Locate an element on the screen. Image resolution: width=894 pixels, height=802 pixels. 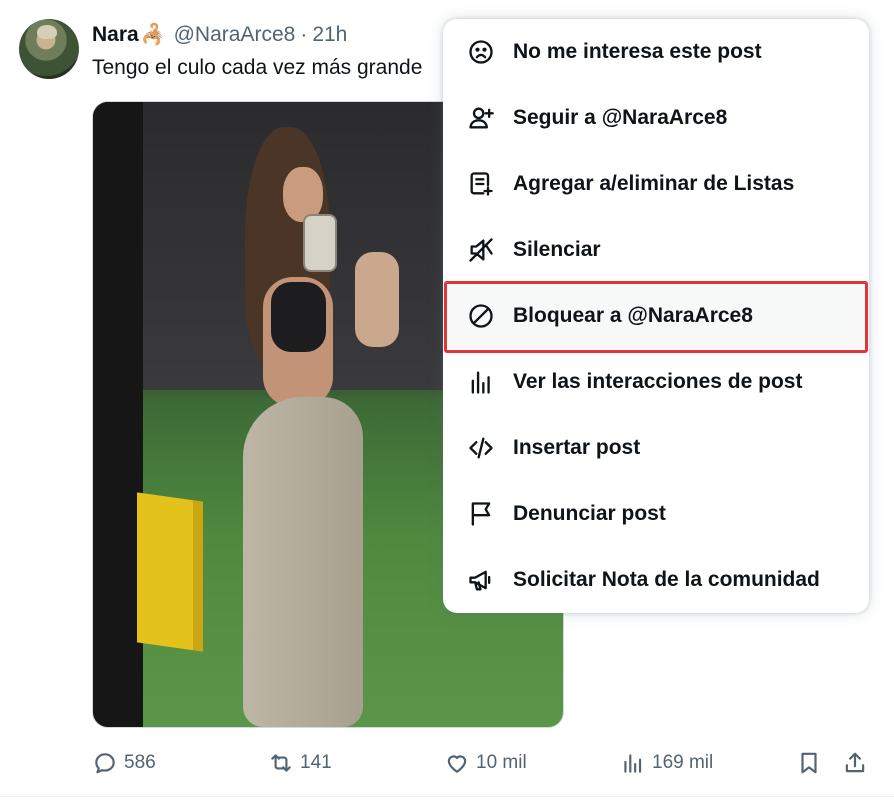
menu-item-label: Seguir a @NaraArce8 is located at coordinates (620, 117).